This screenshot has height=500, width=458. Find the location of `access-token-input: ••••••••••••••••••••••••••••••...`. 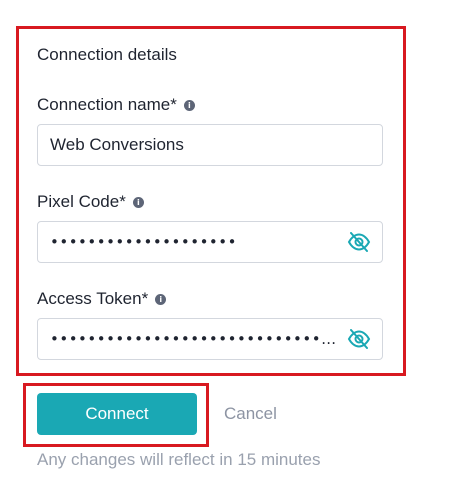

access-token-input: ••••••••••••••••••••••••••••••... is located at coordinates (210, 339).